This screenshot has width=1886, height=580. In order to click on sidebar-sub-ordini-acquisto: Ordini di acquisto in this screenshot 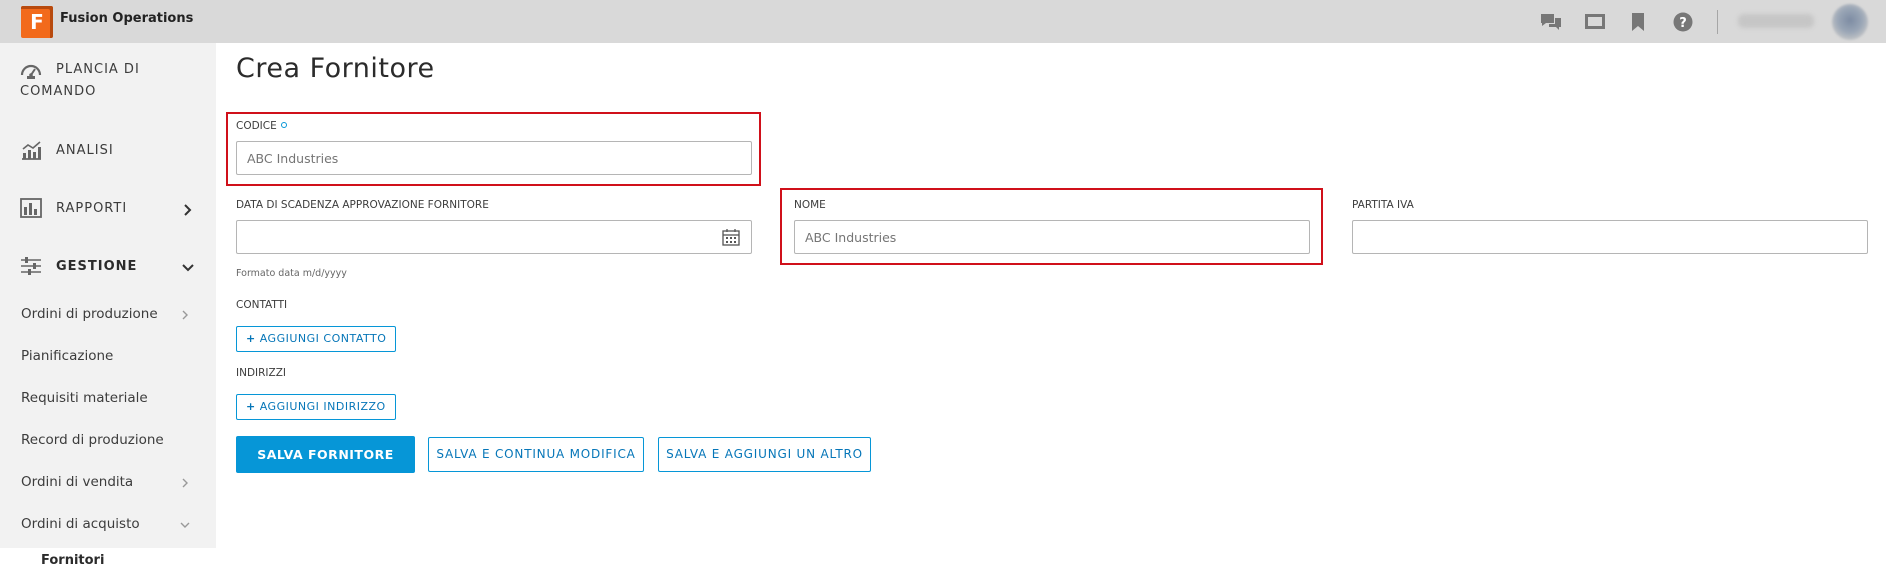, I will do `click(80, 524)`.